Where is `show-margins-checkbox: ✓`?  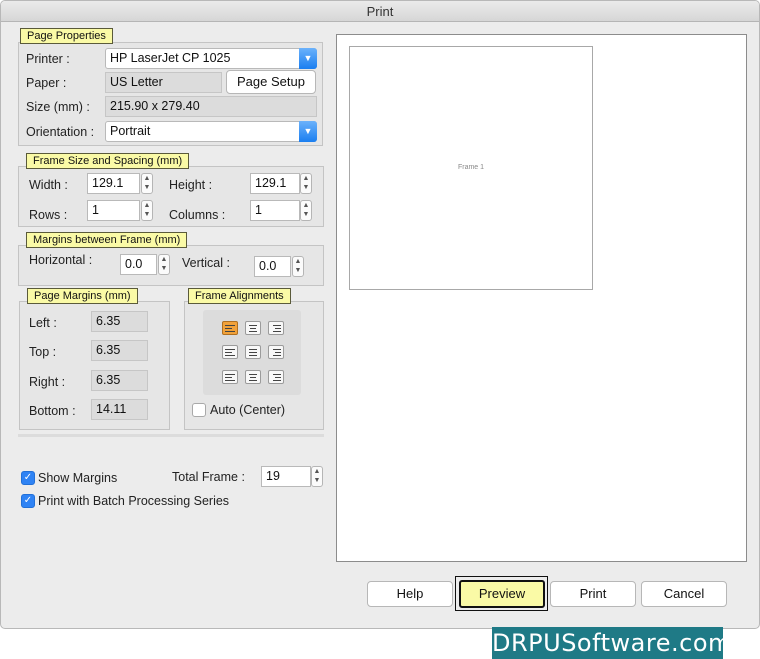
show-margins-checkbox: ✓ is located at coordinates (28, 478).